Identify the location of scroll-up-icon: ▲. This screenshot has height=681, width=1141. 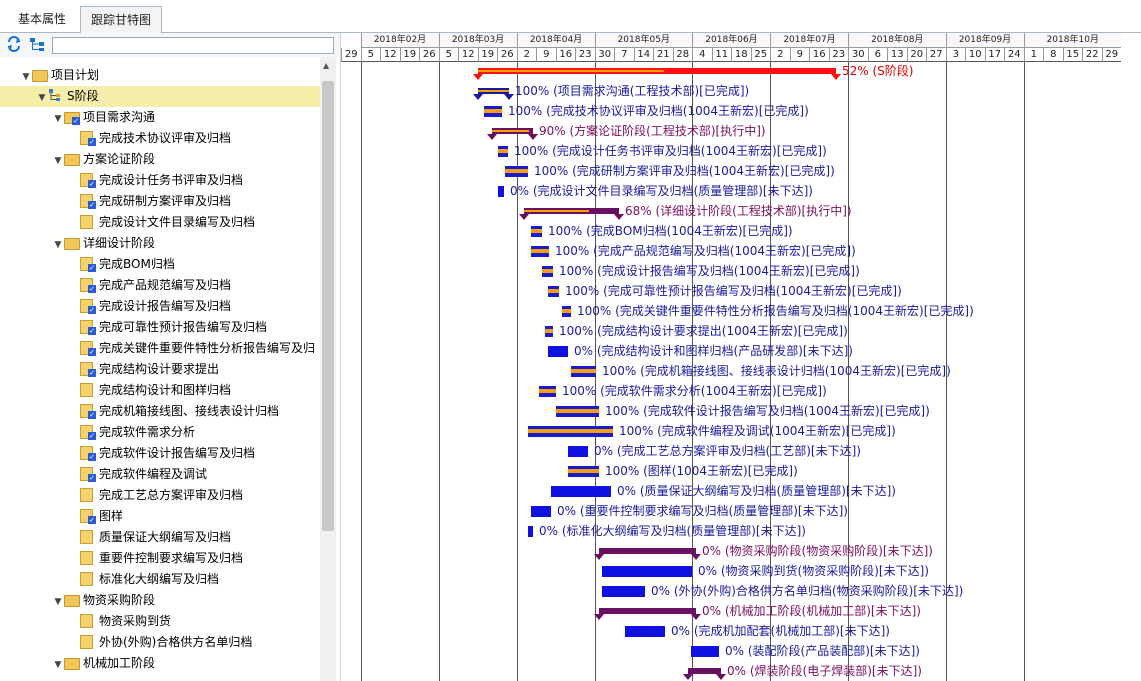
(326, 65).